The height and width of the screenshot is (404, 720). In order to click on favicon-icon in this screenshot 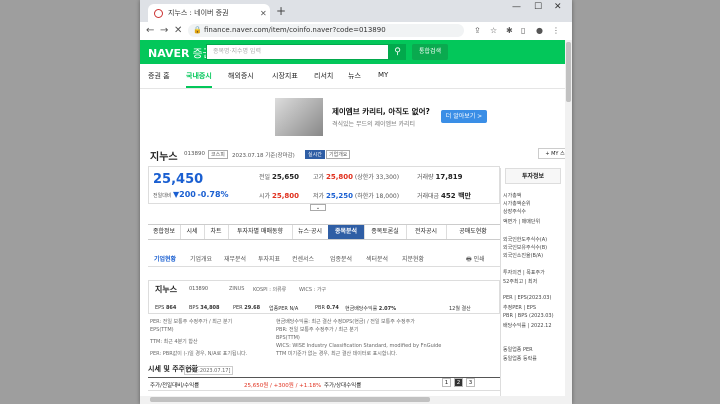, I will do `click(158, 13)`.